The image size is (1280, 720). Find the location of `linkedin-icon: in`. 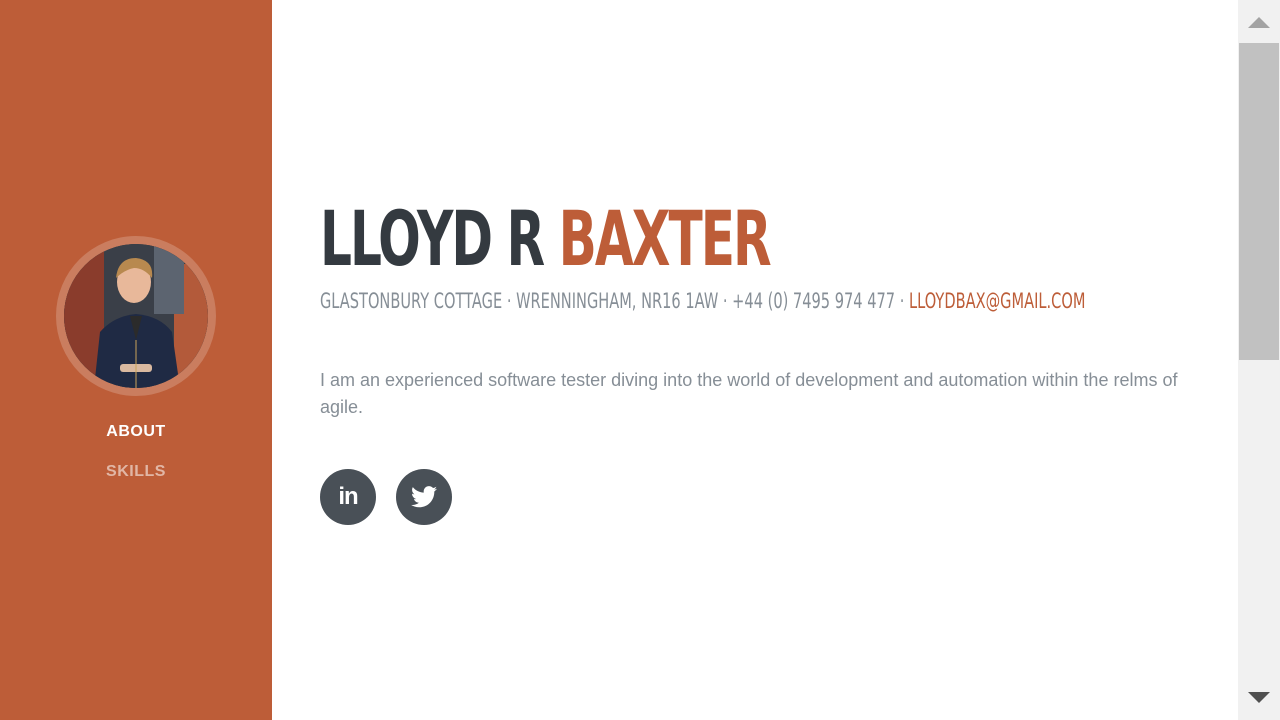

linkedin-icon: in is located at coordinates (348, 496).